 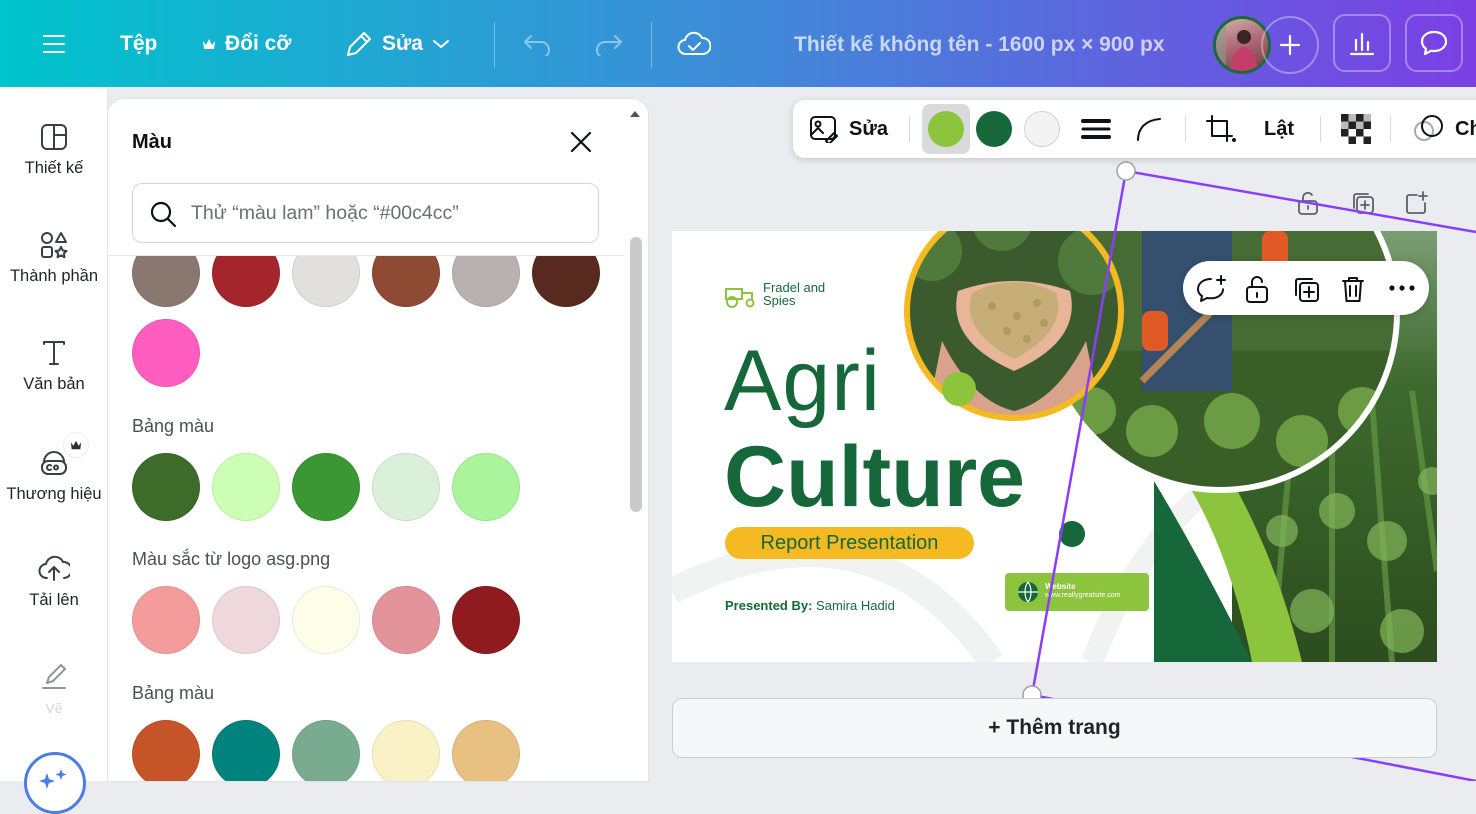 I want to click on transparency-button, so click(x=1356, y=129).